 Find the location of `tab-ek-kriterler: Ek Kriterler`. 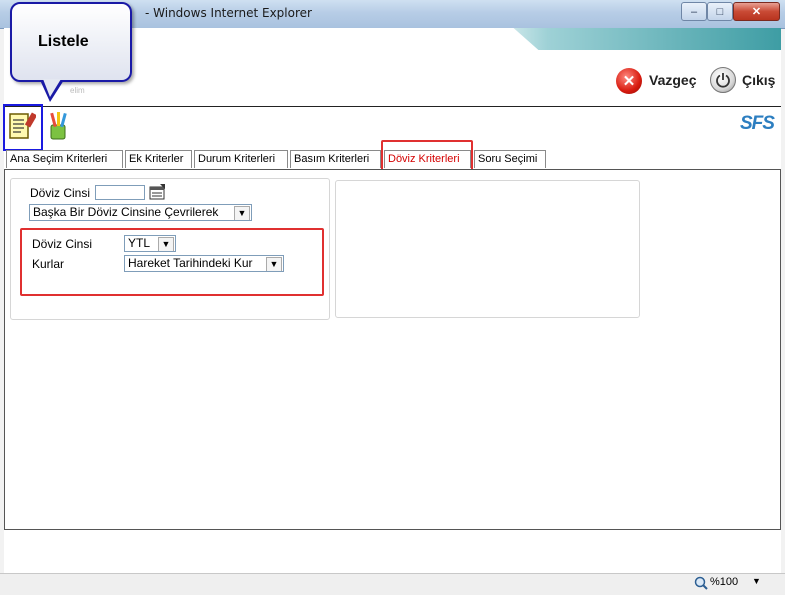

tab-ek-kriterler: Ek Kriterler is located at coordinates (158, 159).